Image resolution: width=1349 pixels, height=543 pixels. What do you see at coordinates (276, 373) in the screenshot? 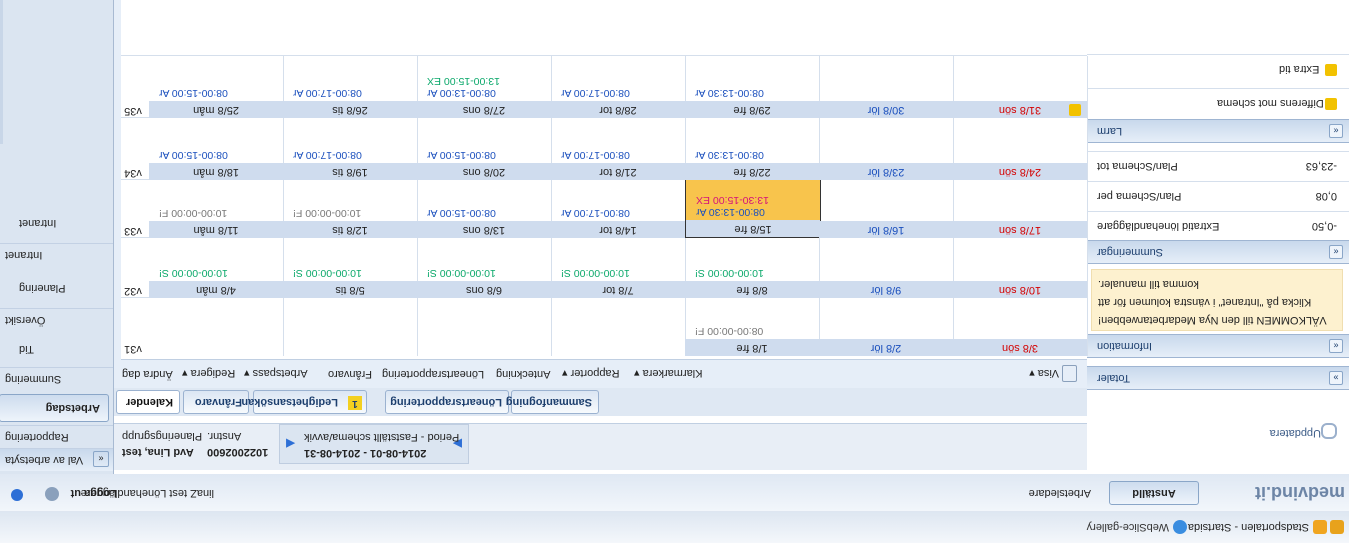
I see `toolbar-shift-menu: Arbetspass ▾` at bounding box center [276, 373].